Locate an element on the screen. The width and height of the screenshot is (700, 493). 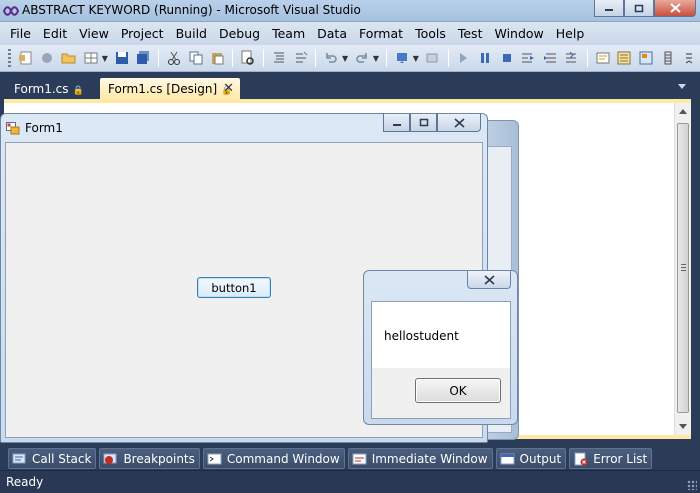
button1: button1 is located at coordinates (234, 287).